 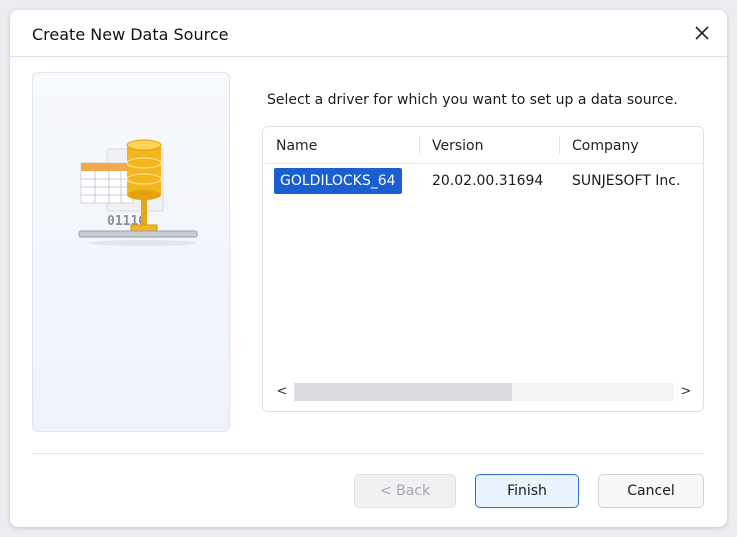 What do you see at coordinates (489, 145) in the screenshot?
I see `column-header-version: Version` at bounding box center [489, 145].